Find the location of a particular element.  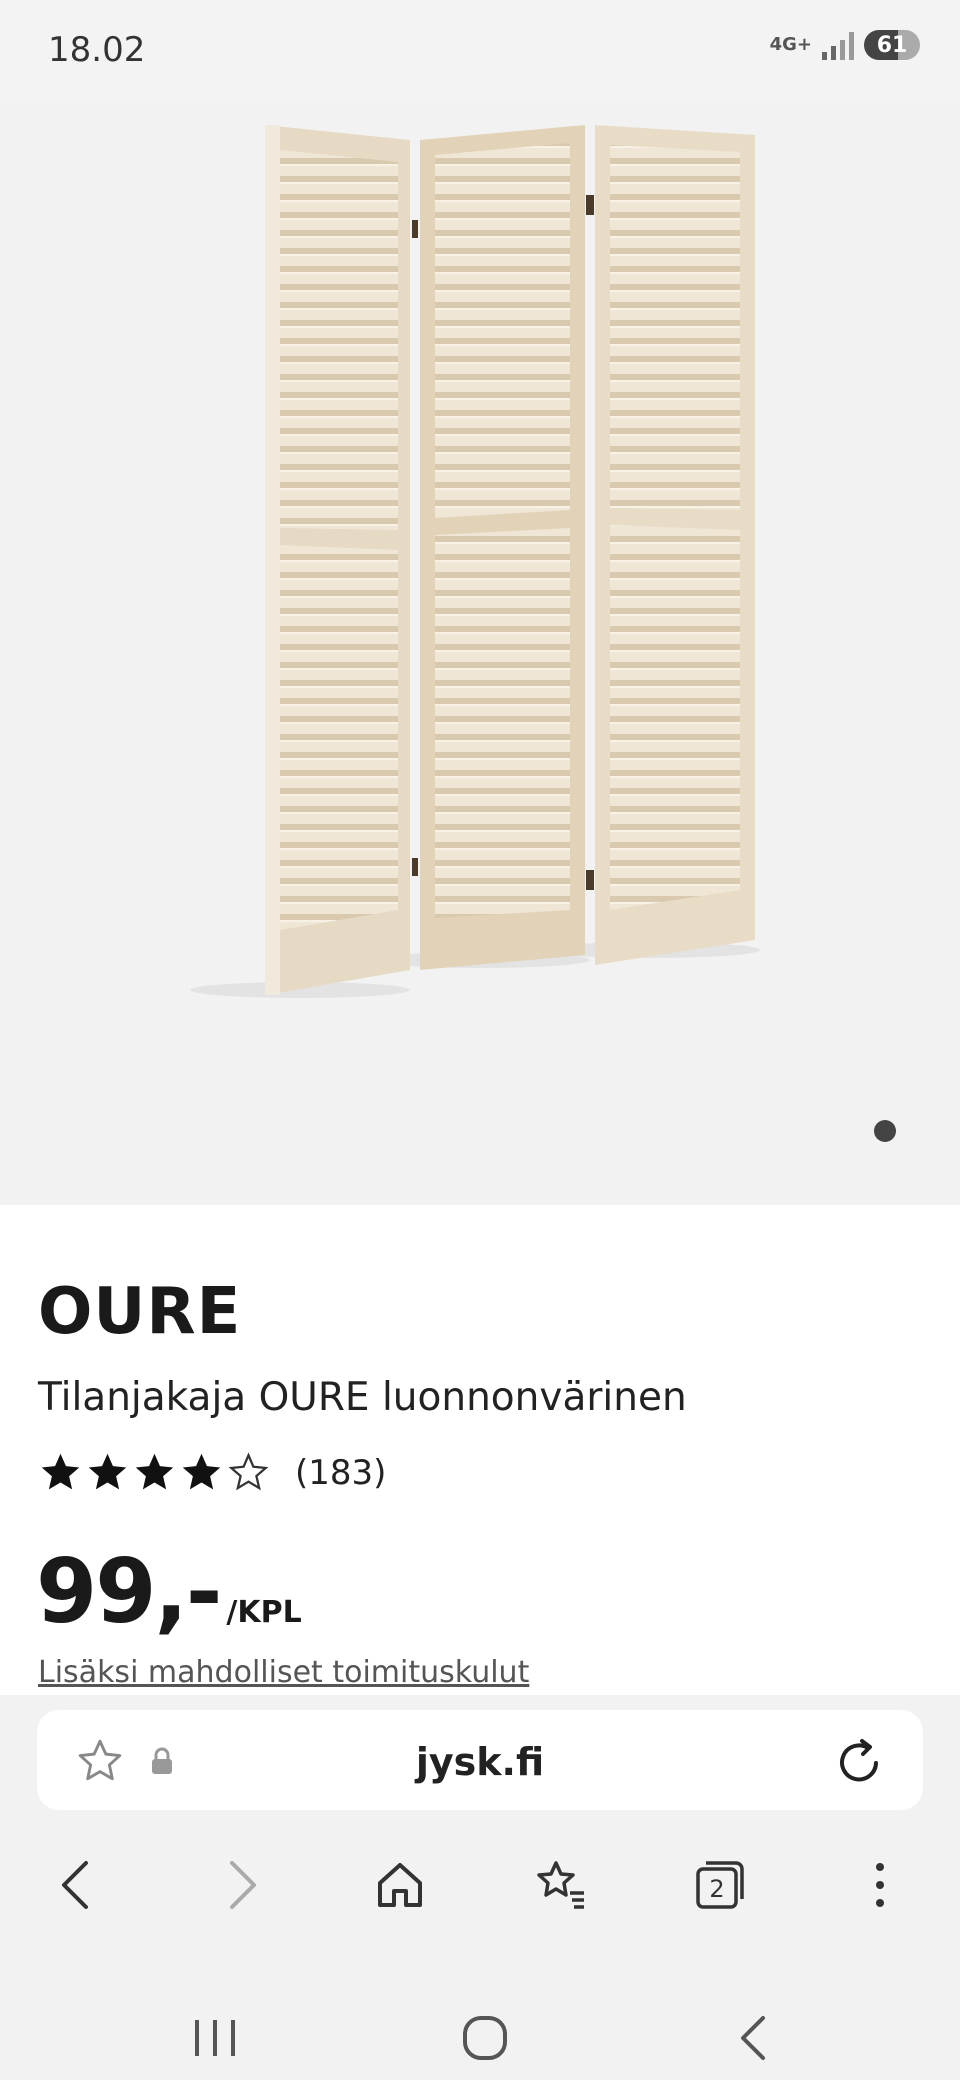

carousel-indicator is located at coordinates (885, 1131).